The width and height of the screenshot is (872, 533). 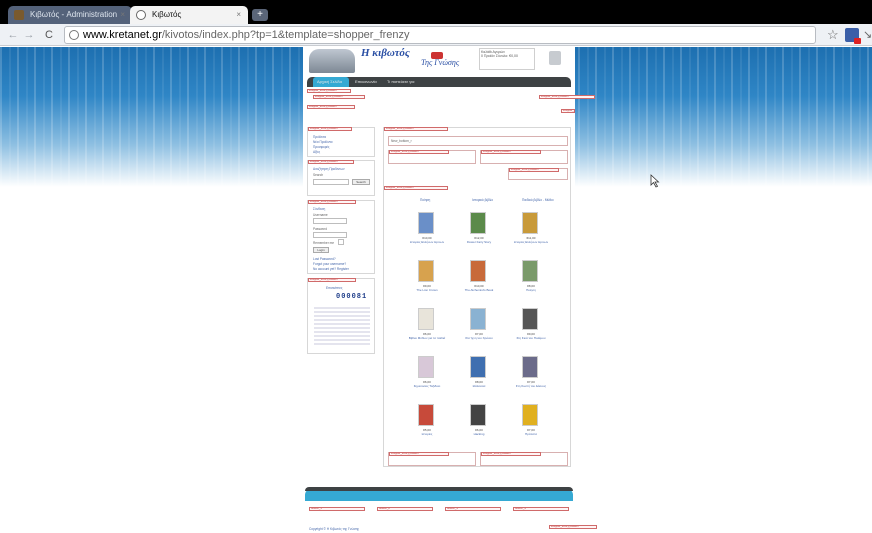 What do you see at coordinates (427, 283) in the screenshot?
I see `product-card: €9,00 The Lion Crown` at bounding box center [427, 283].